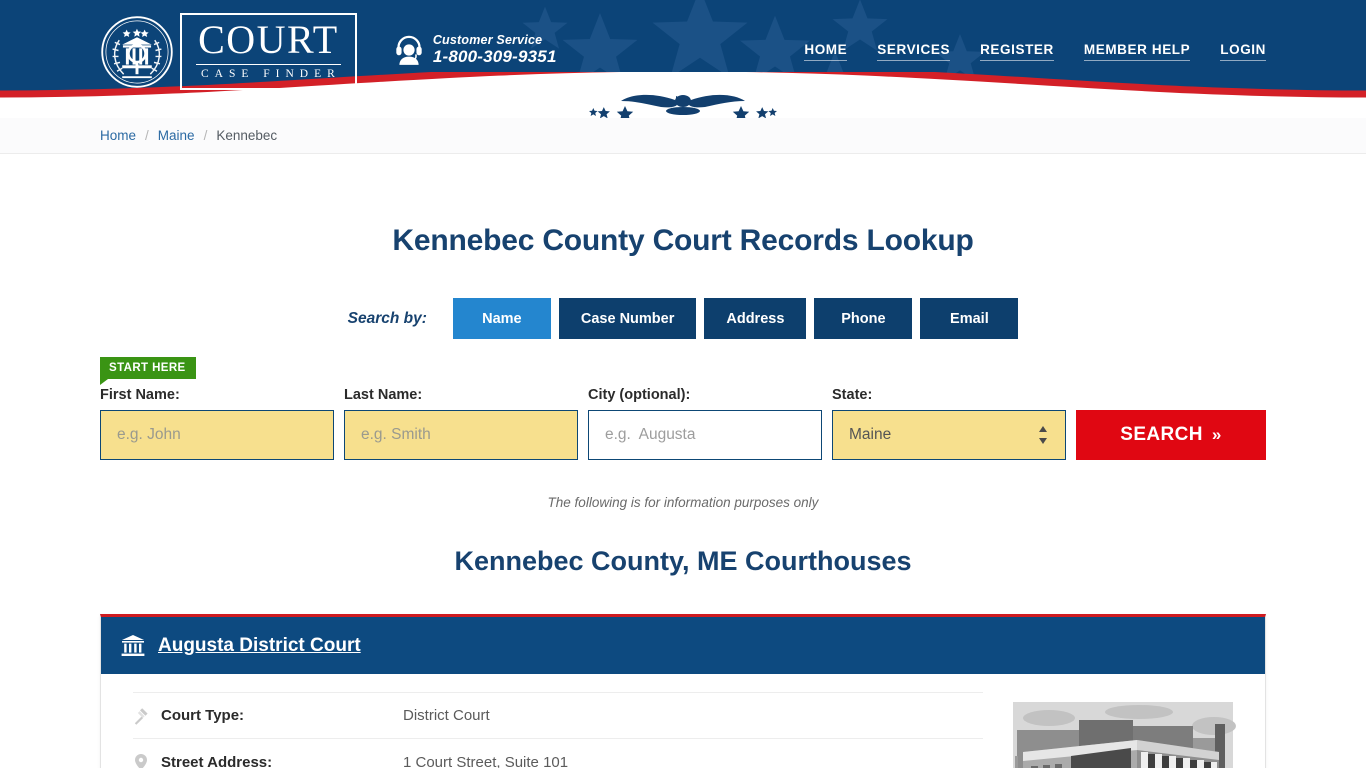  What do you see at coordinates (247, 135) in the screenshot?
I see `breadcrumb-item-kennebec: Kennebec` at bounding box center [247, 135].